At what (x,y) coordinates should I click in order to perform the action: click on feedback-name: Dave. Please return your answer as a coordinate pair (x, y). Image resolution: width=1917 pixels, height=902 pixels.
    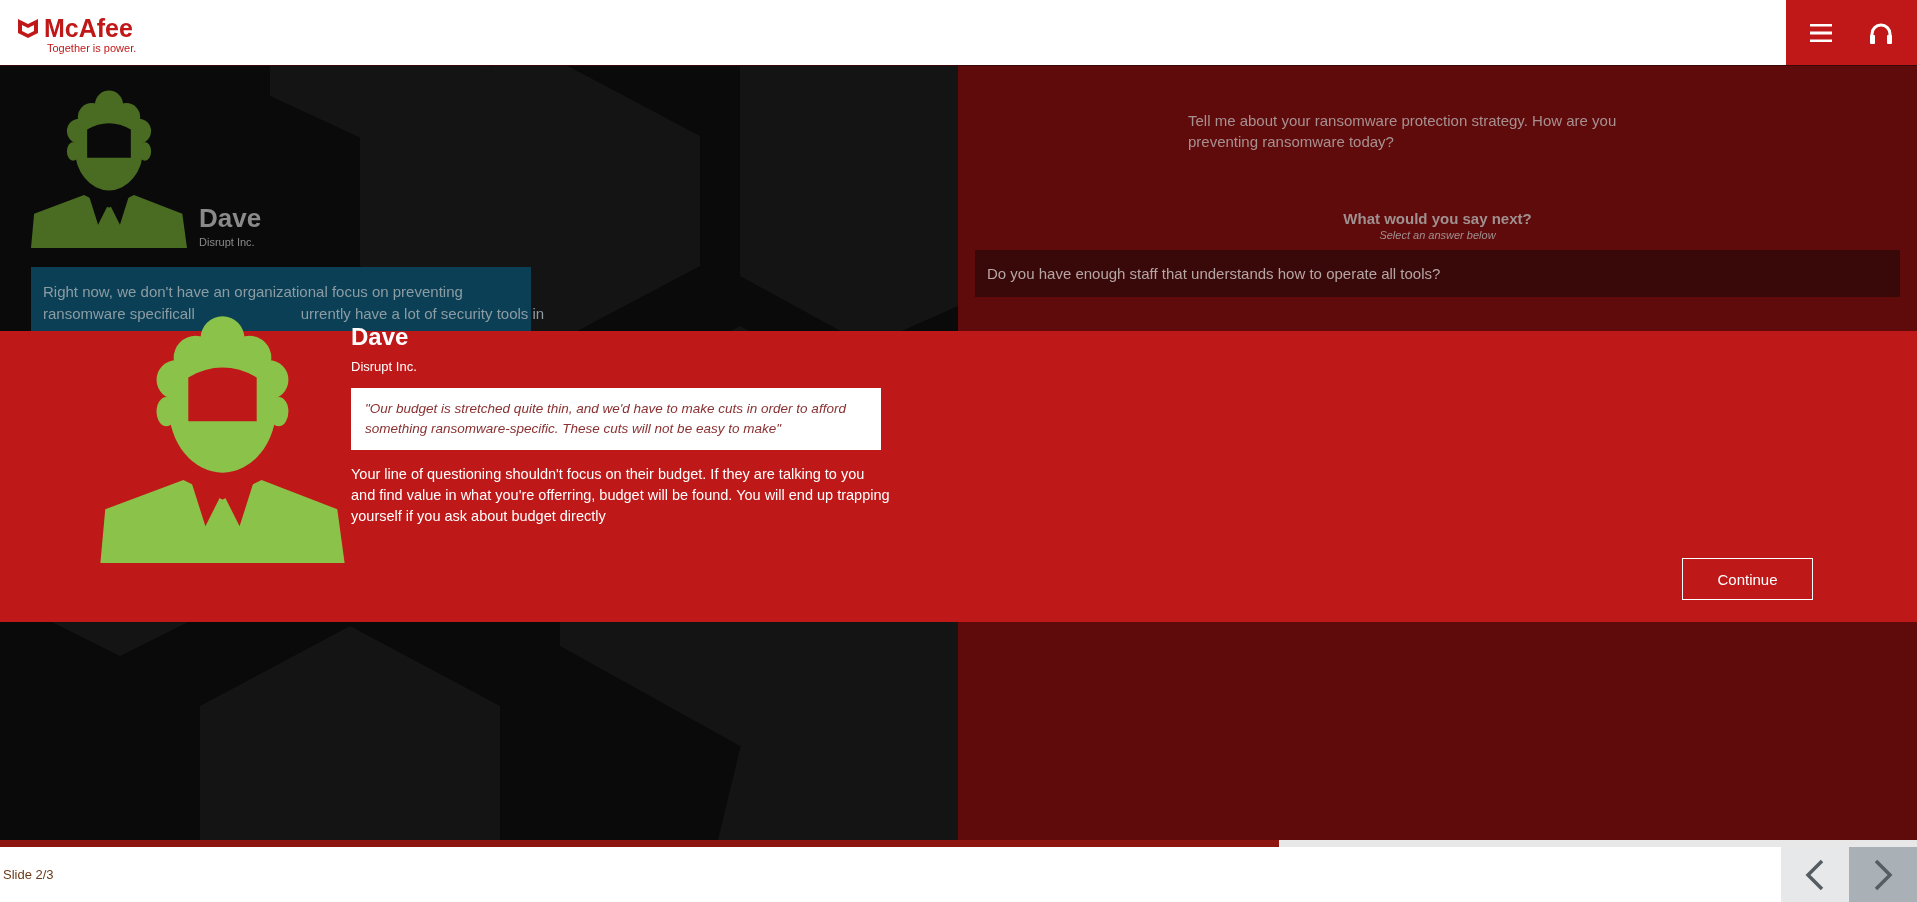
    Looking at the image, I should click on (380, 337).